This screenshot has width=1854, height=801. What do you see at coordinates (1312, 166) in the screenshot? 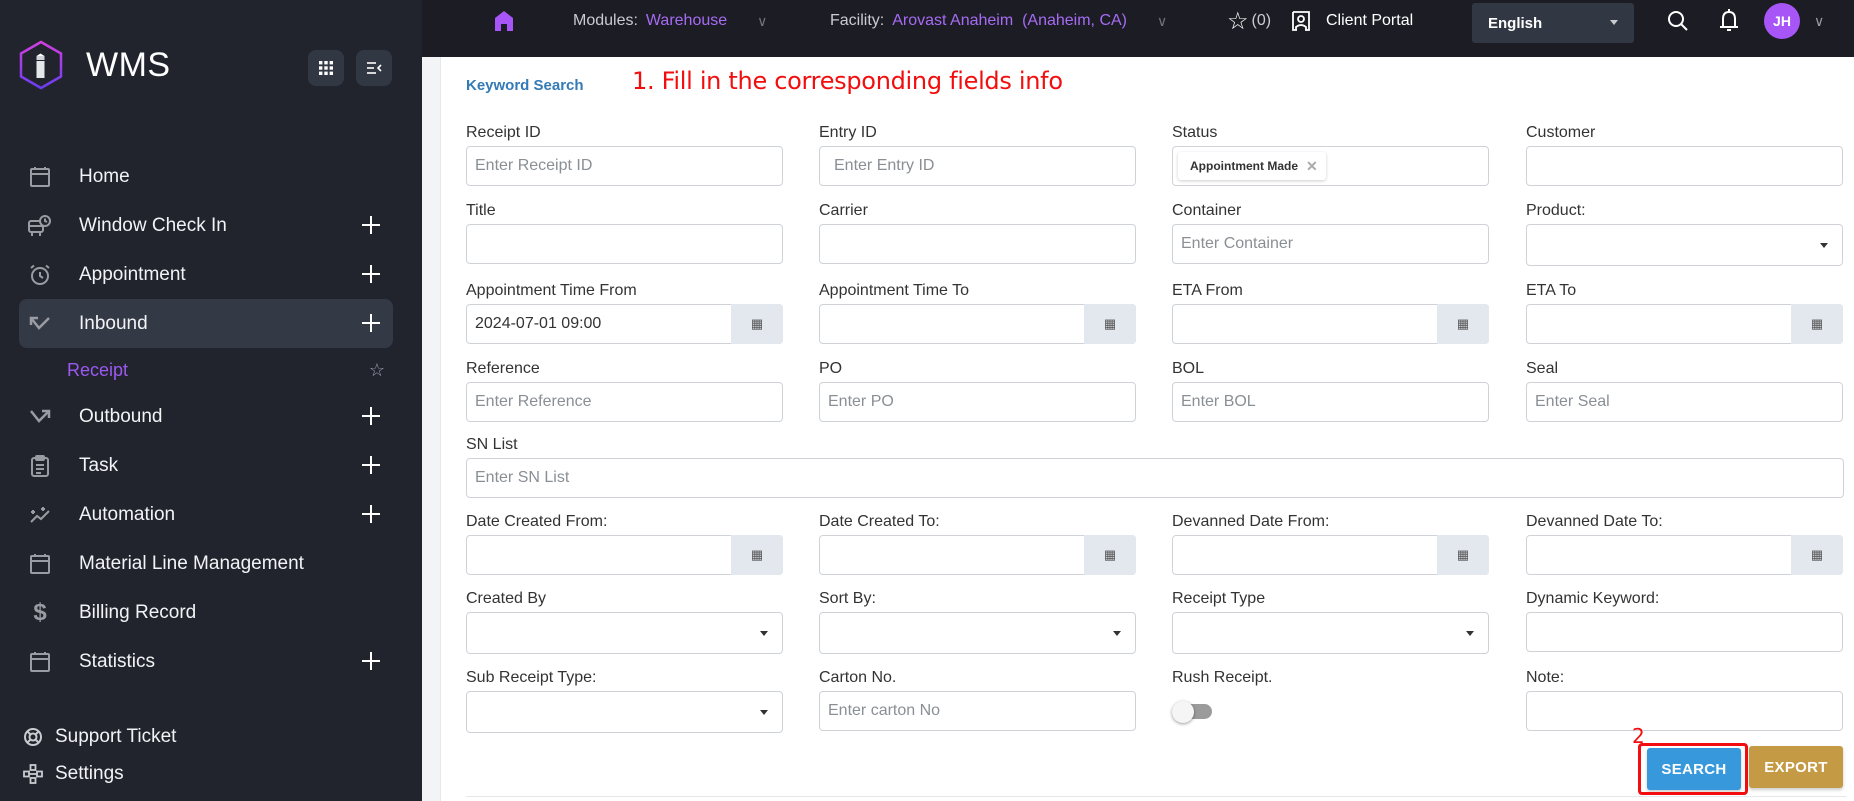
I see `remove-tag-icon: ✕` at bounding box center [1312, 166].